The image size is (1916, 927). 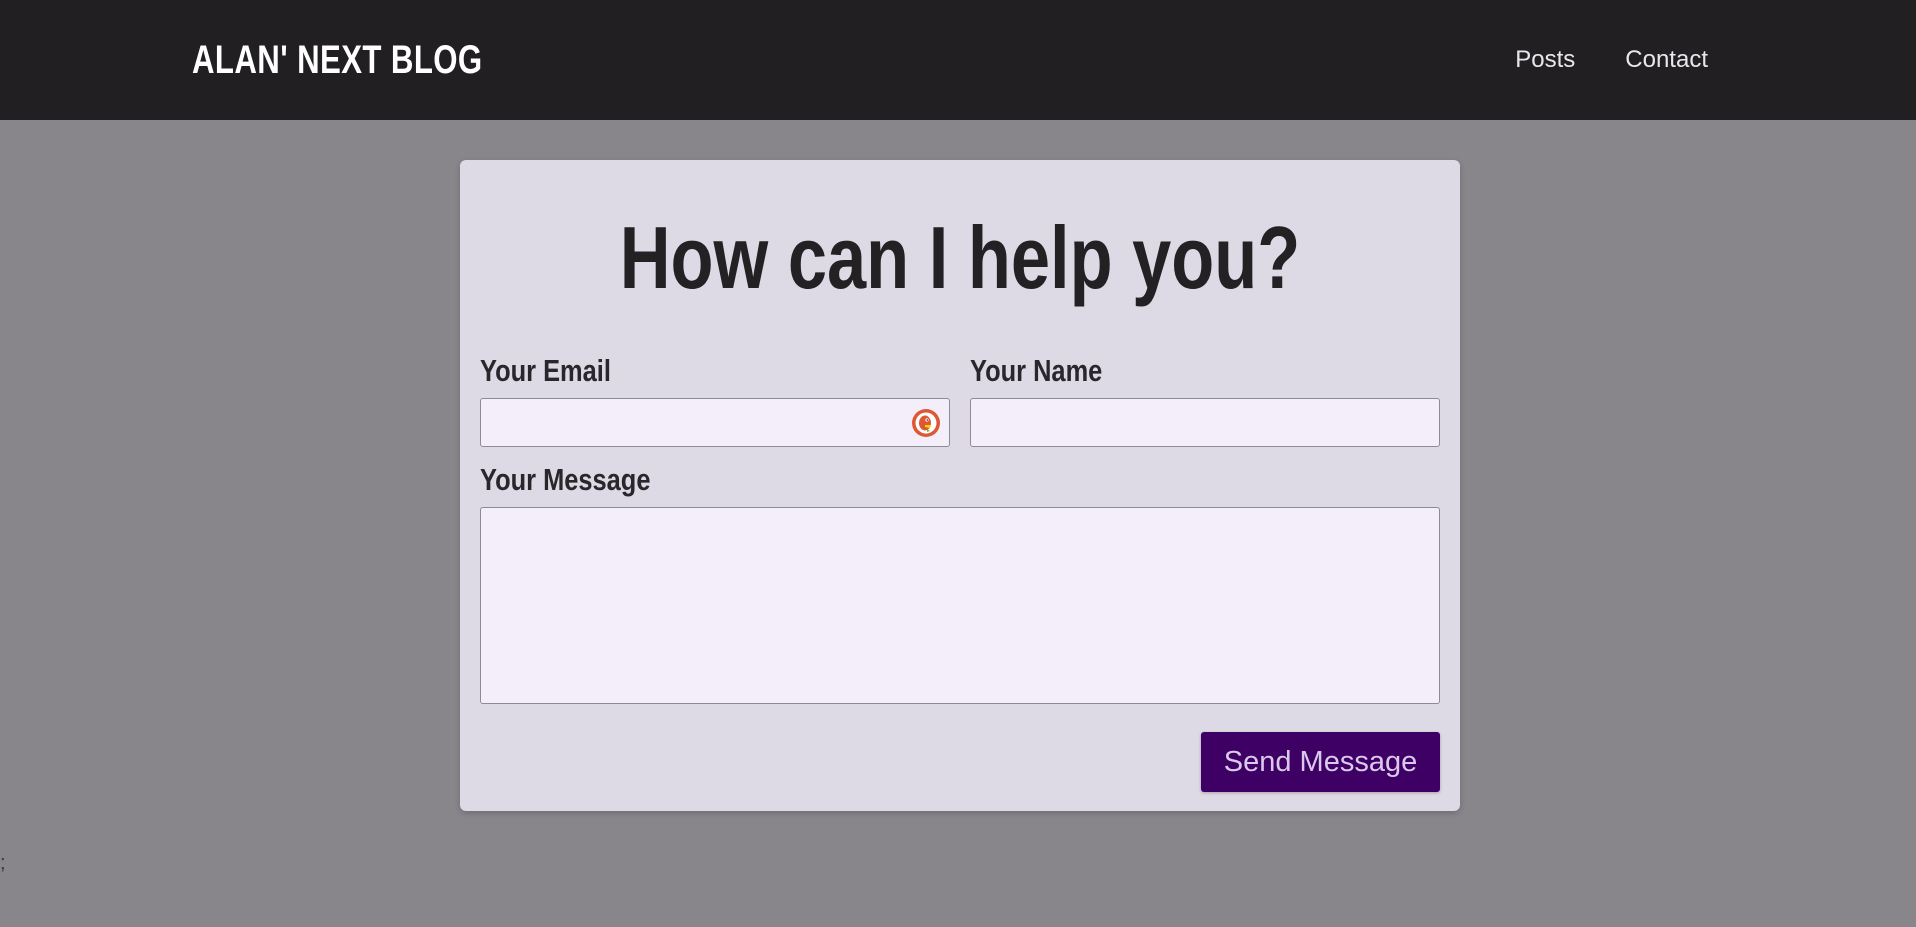 What do you see at coordinates (545, 370) in the screenshot?
I see `email-label: Your Email` at bounding box center [545, 370].